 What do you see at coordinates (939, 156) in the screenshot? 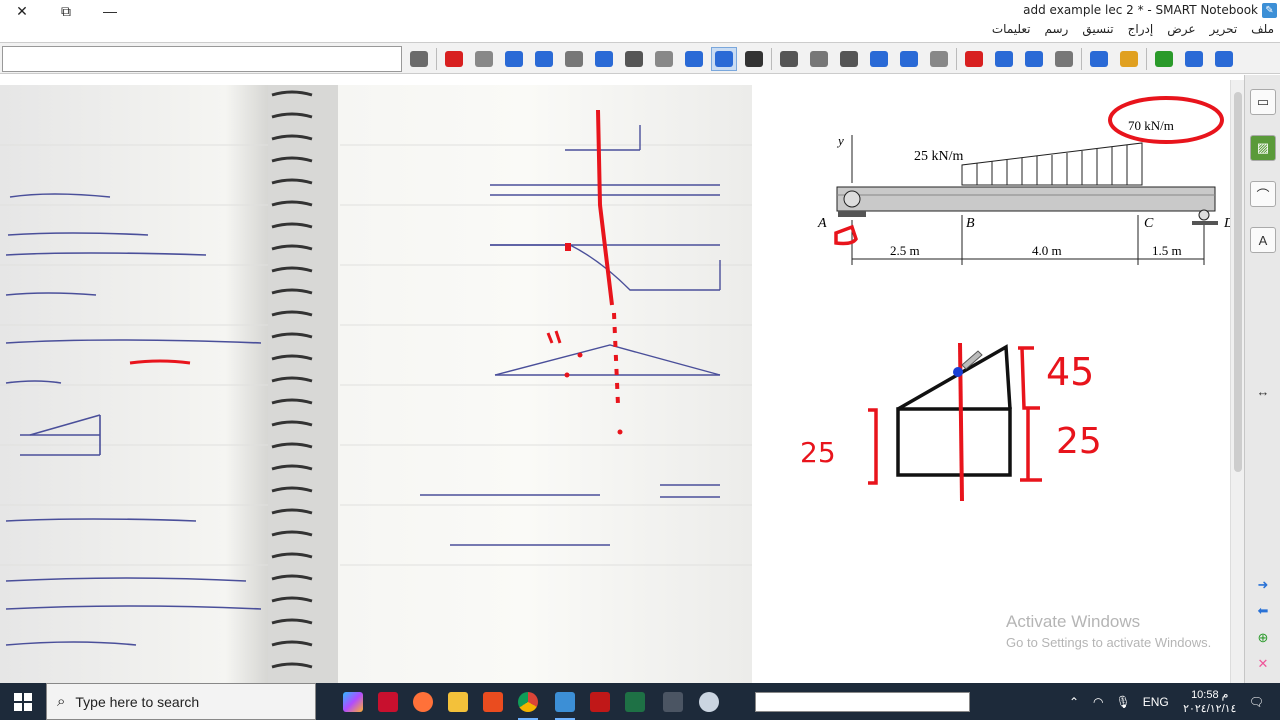
I see `load-left-label: 25 kN/m` at bounding box center [939, 156].